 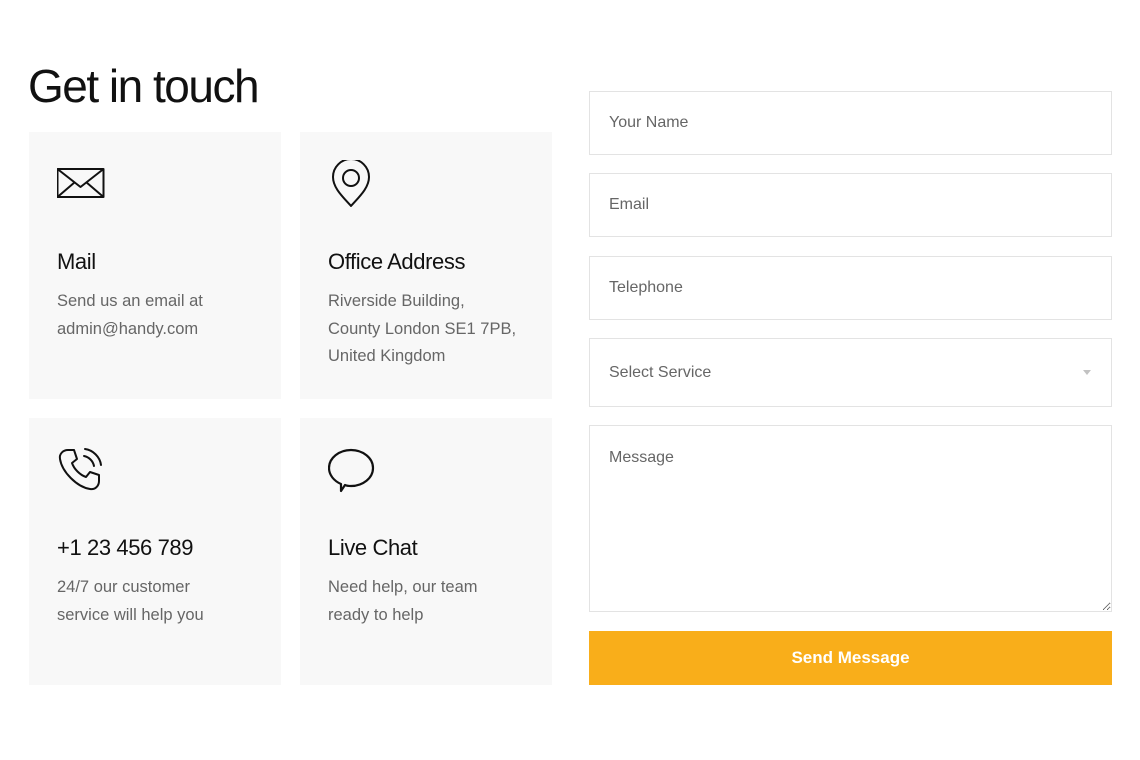 What do you see at coordinates (403, 587) in the screenshot?
I see `live-chat-line-1: Need help, our team` at bounding box center [403, 587].